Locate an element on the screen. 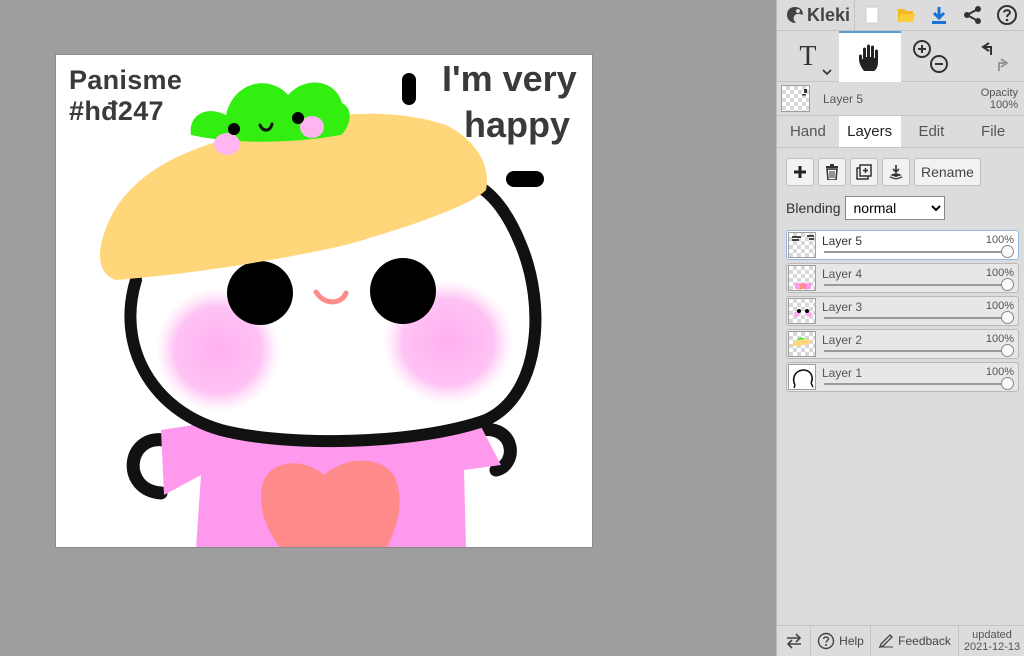 This screenshot has height=656, width=1024. hand-icon is located at coordinates (868, 57).